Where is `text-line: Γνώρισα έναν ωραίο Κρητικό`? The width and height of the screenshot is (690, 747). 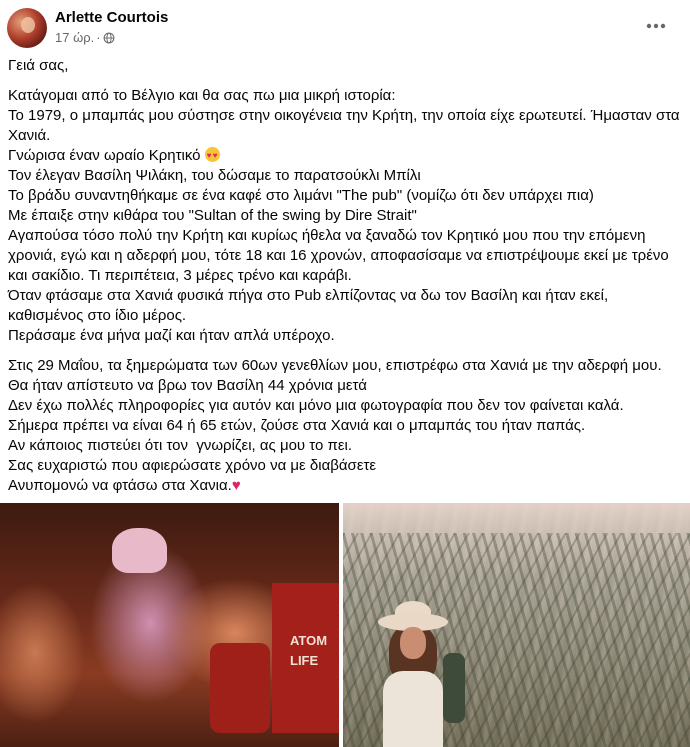 text-line: Γνώρισα έναν ωραίο Κρητικό is located at coordinates (104, 155).